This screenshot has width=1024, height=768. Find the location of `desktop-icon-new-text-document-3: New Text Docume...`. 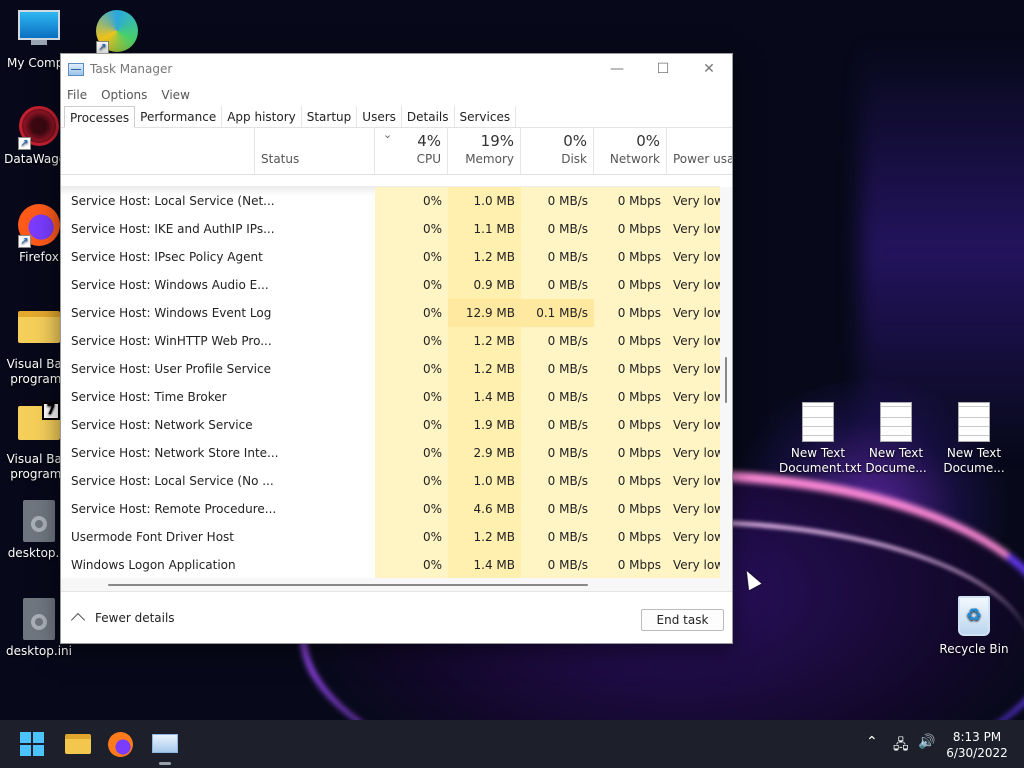

desktop-icon-new-text-document-3: New Text Docume... is located at coordinates (974, 439).